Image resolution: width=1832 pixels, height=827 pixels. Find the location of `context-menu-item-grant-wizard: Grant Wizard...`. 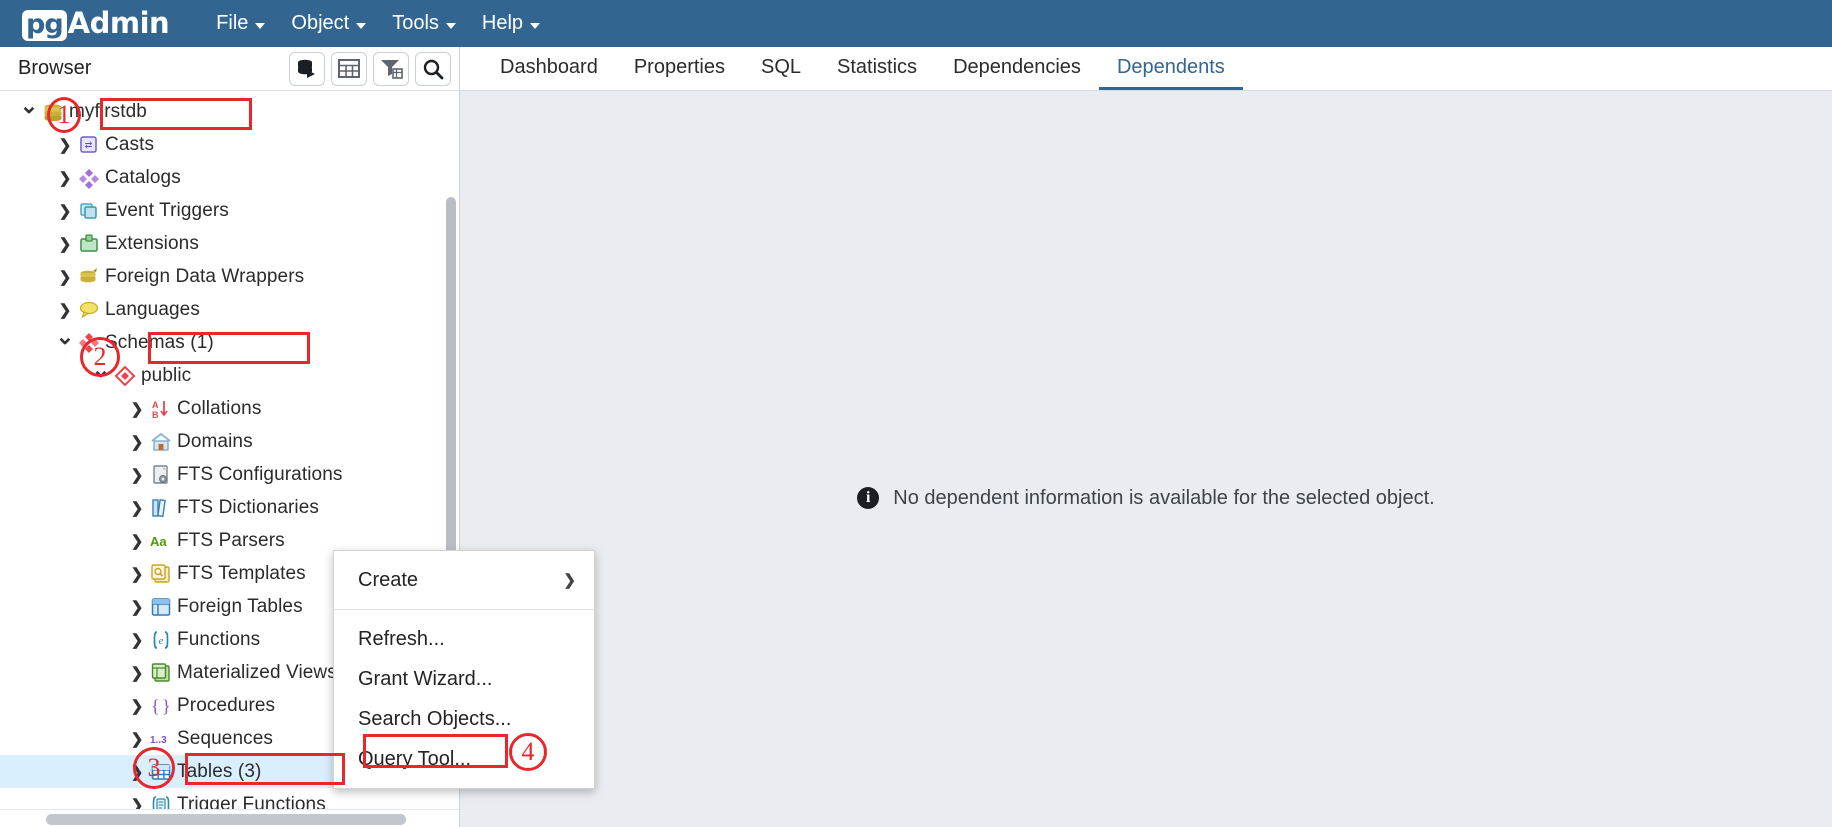

context-menu-item-grant-wizard: Grant Wizard... is located at coordinates (464, 679).